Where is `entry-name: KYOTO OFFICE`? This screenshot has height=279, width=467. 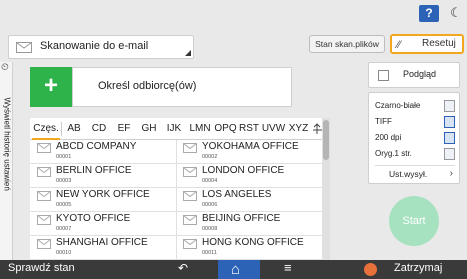 entry-name: KYOTO OFFICE is located at coordinates (93, 218).